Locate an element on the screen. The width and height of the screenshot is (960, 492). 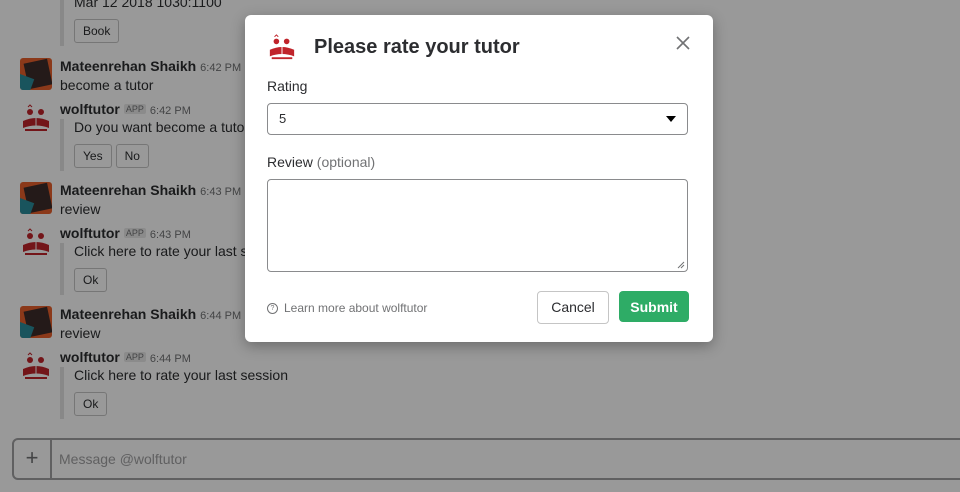
rating-label: Rating is located at coordinates (287, 86).